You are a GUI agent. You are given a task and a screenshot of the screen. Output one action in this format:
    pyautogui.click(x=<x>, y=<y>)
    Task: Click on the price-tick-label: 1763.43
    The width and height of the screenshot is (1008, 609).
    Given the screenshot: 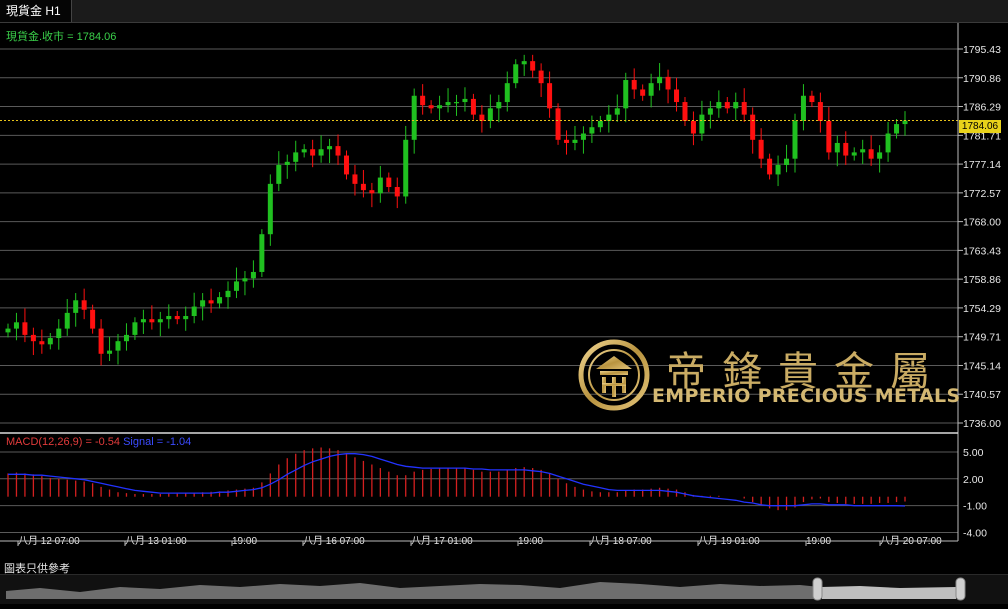 What is the action you would take?
    pyautogui.click(x=982, y=251)
    